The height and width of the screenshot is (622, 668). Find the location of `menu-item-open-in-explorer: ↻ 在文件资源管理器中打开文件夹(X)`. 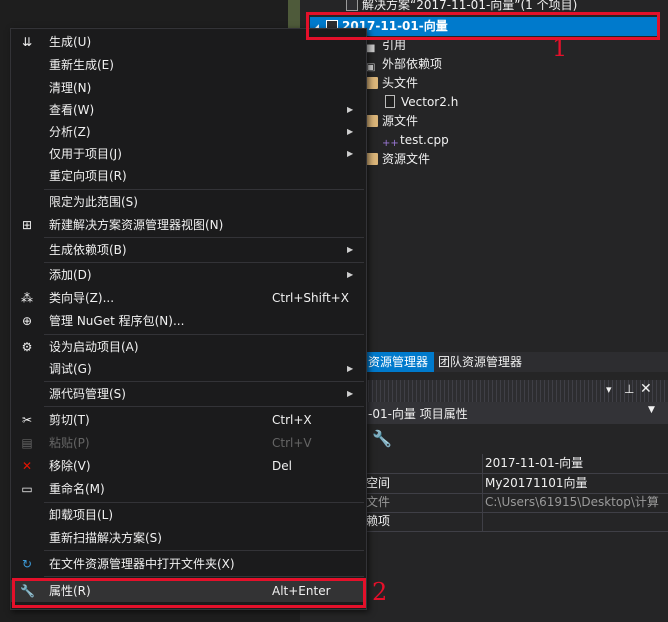

menu-item-open-in-explorer: ↻ 在文件资源管理器中打开文件夹(X) is located at coordinates (187, 564).